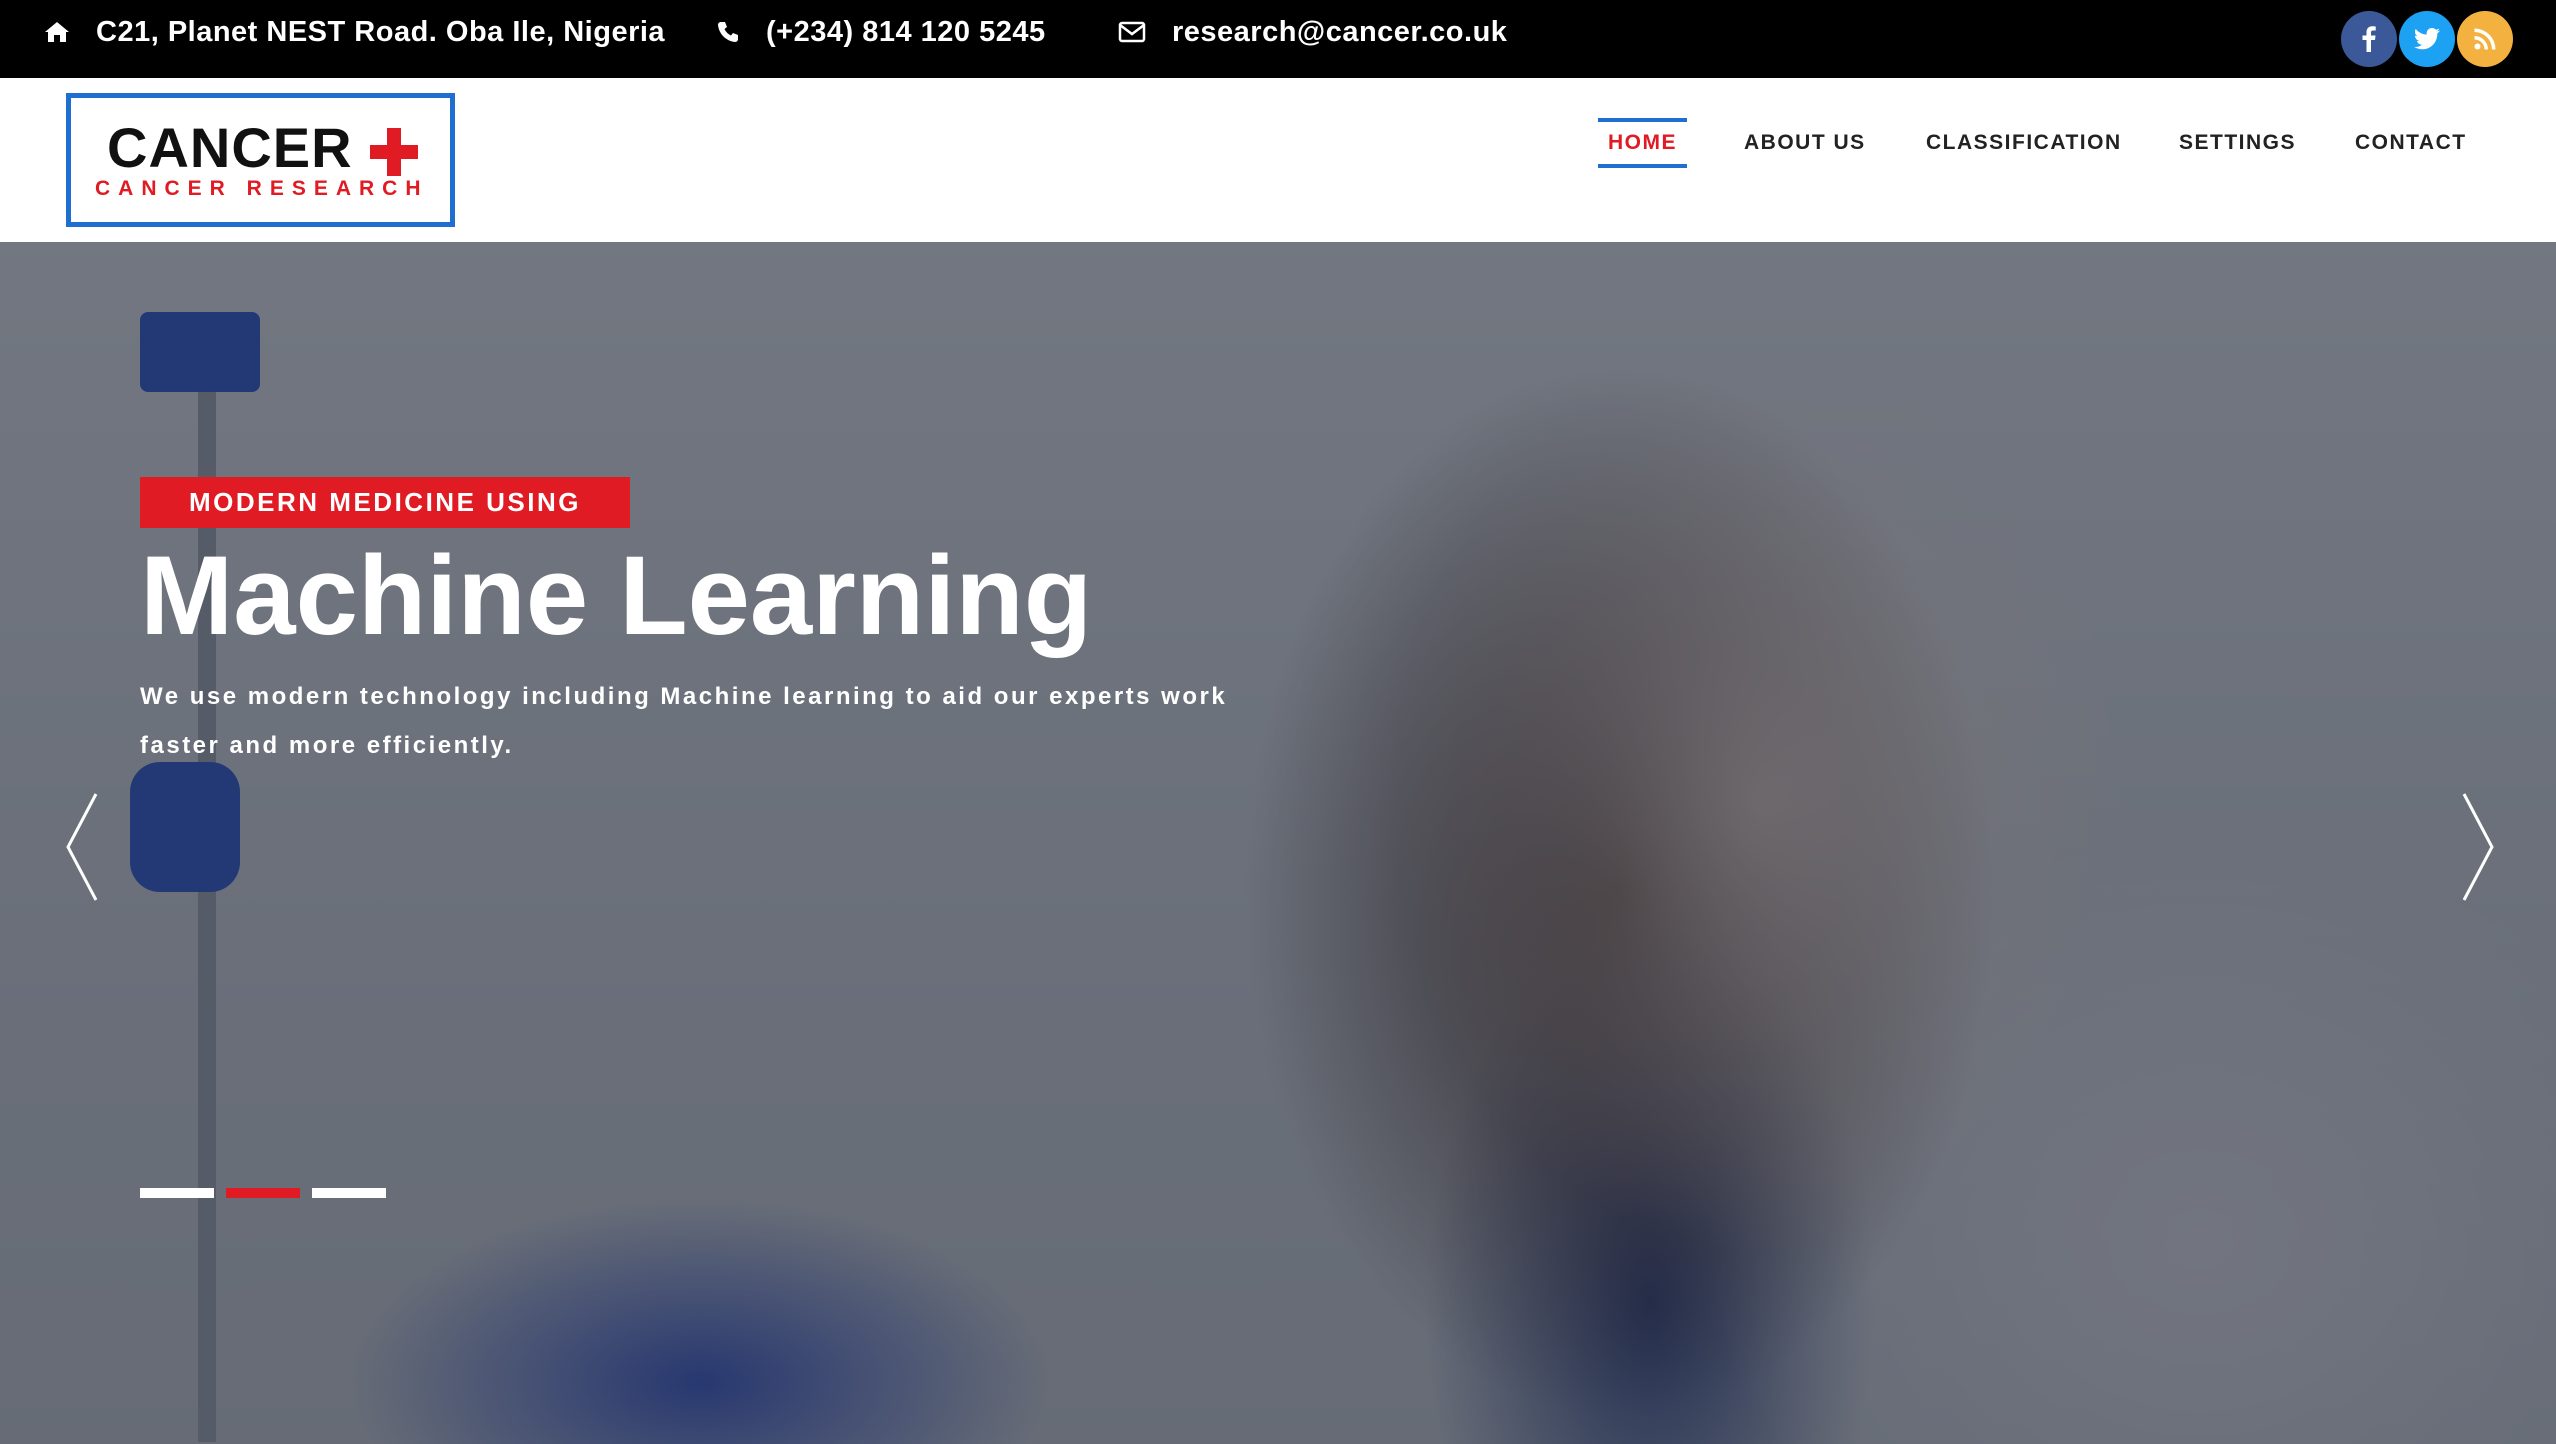  Describe the element at coordinates (57, 32) in the screenshot. I see `home-icon` at that location.